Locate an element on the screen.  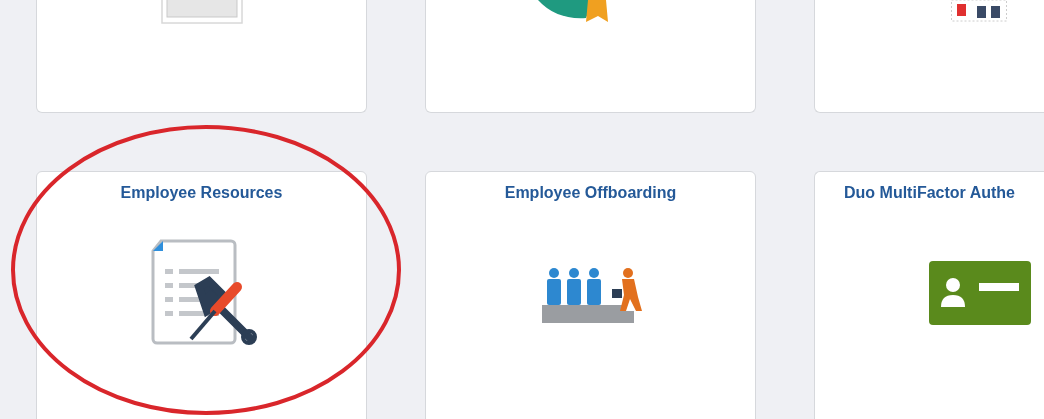
offboarding-people-icon is located at coordinates (592, 295).